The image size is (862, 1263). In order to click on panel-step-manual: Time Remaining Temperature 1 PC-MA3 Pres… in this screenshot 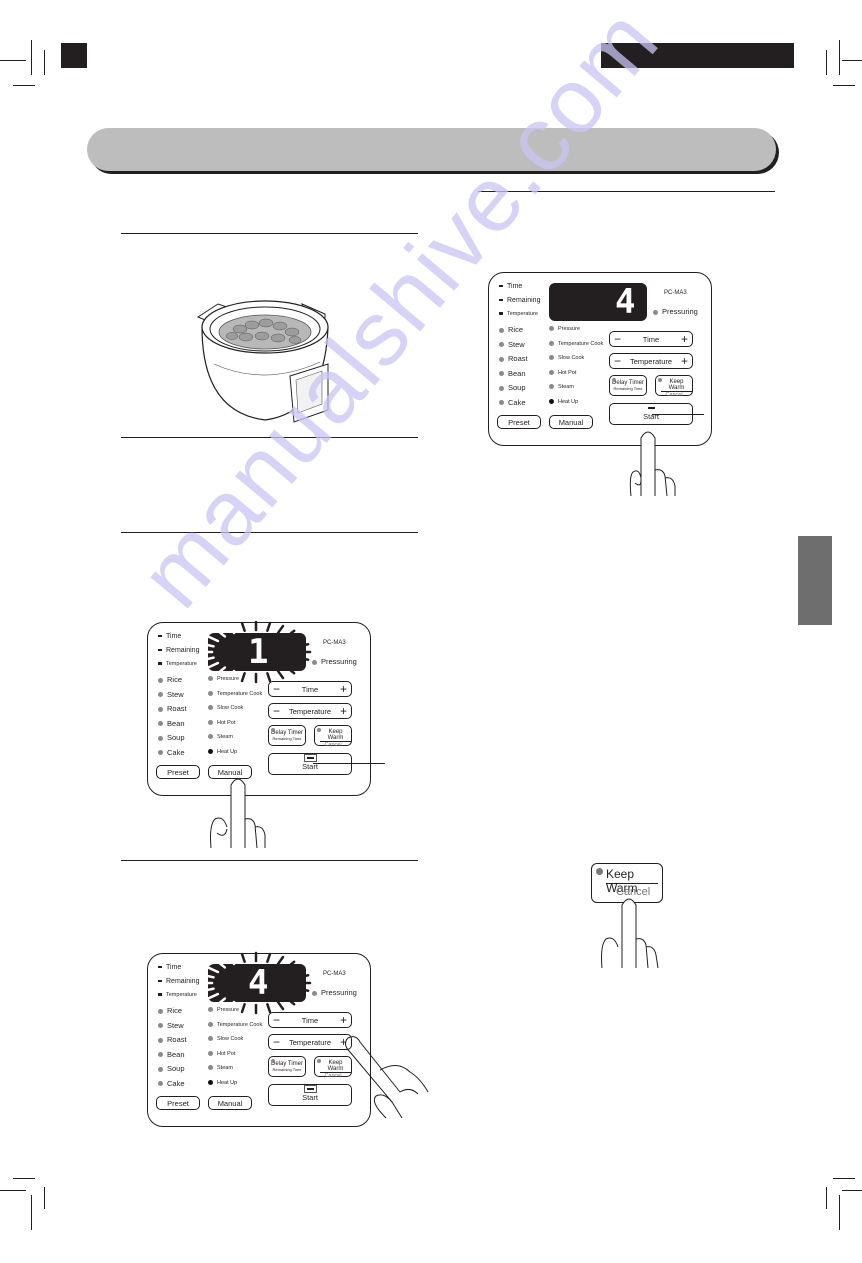, I will do `click(259, 708)`.